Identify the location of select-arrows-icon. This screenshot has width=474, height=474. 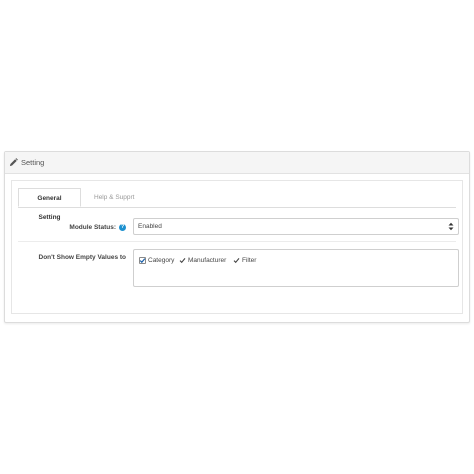
(451, 226).